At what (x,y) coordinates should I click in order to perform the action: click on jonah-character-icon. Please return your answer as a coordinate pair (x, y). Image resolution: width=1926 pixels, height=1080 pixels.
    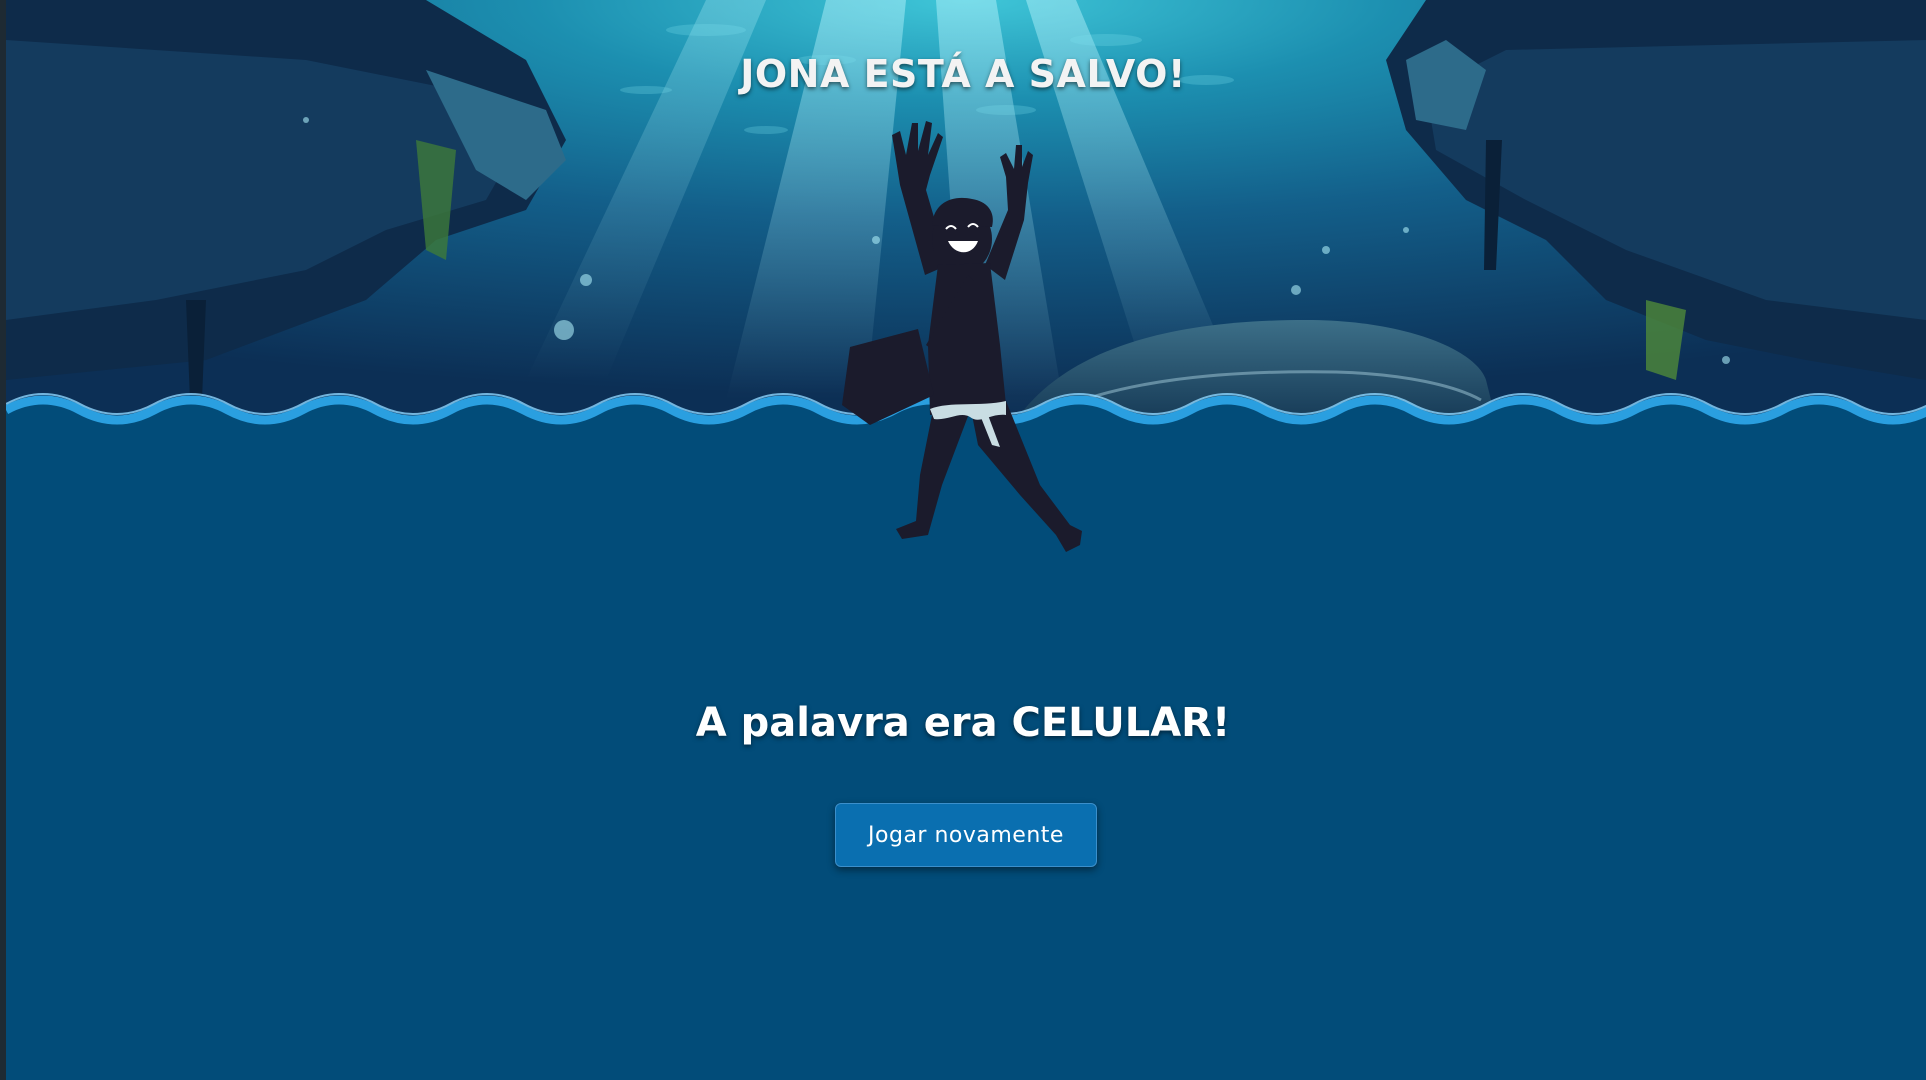
    Looking at the image, I should click on (965, 335).